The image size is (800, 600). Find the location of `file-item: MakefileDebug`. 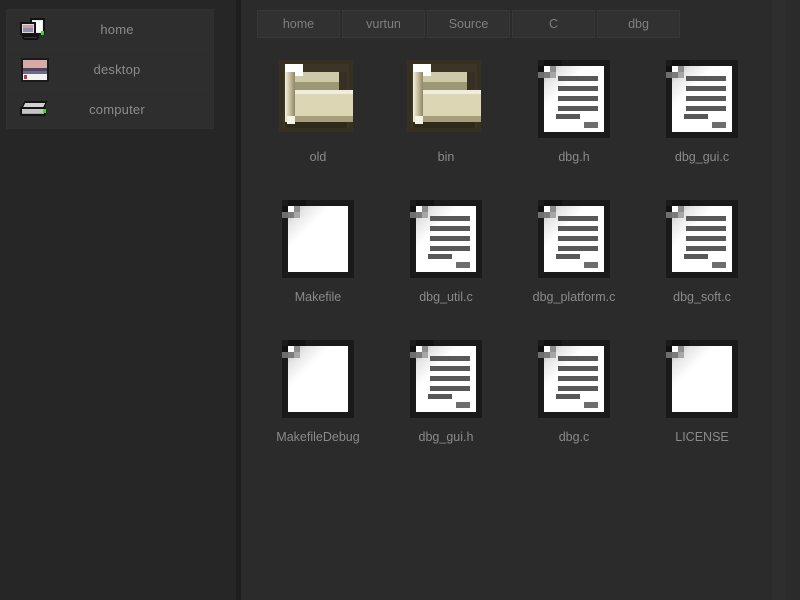

file-item: MakefileDebug is located at coordinates (318, 398).